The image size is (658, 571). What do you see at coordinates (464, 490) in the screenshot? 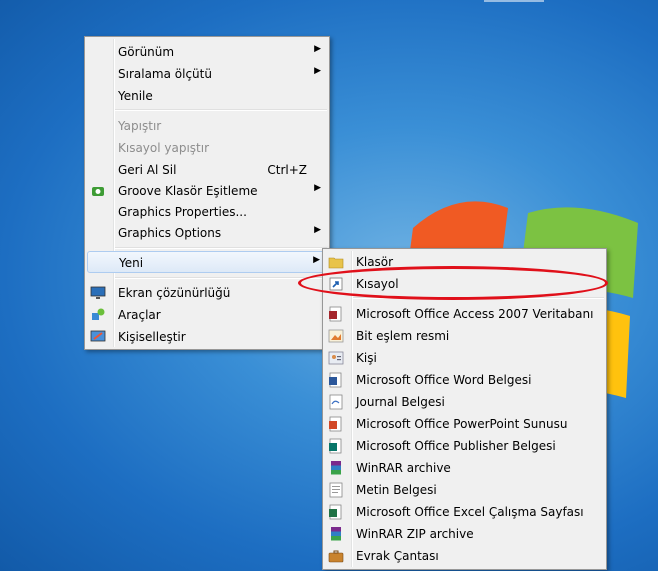
I see `new-item-text-document: Metin Belgesi` at bounding box center [464, 490].